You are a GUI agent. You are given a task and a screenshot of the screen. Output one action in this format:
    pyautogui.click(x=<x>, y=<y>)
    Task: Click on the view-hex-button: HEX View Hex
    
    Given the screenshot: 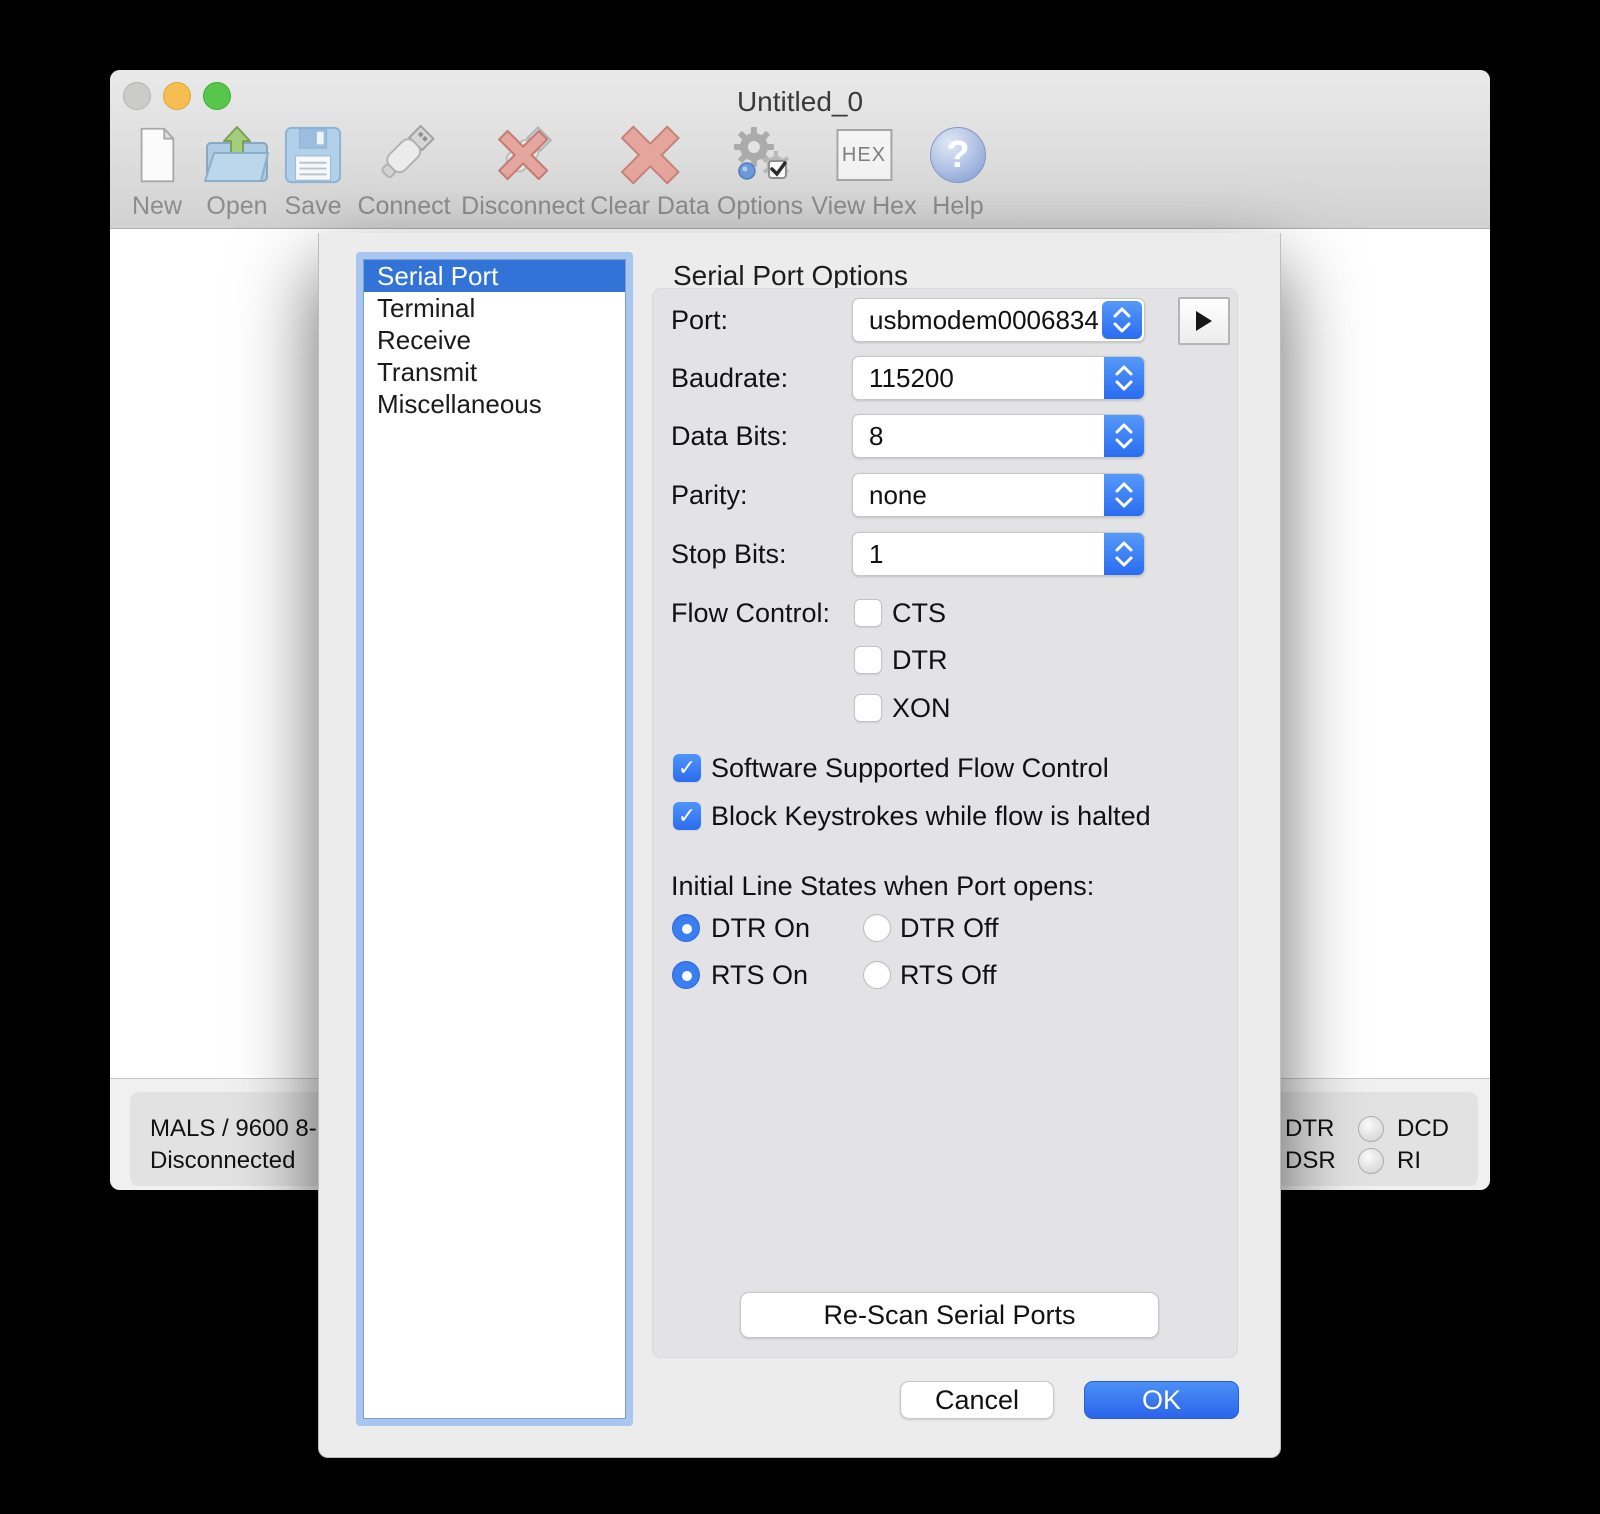 What is the action you would take?
    pyautogui.click(x=864, y=171)
    